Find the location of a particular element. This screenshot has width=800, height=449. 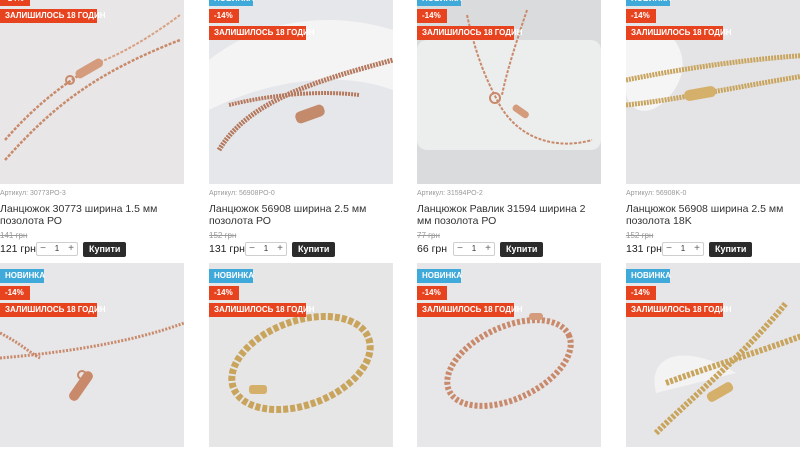

product-sku: Артикул: 31594PO-2 is located at coordinates (450, 193).